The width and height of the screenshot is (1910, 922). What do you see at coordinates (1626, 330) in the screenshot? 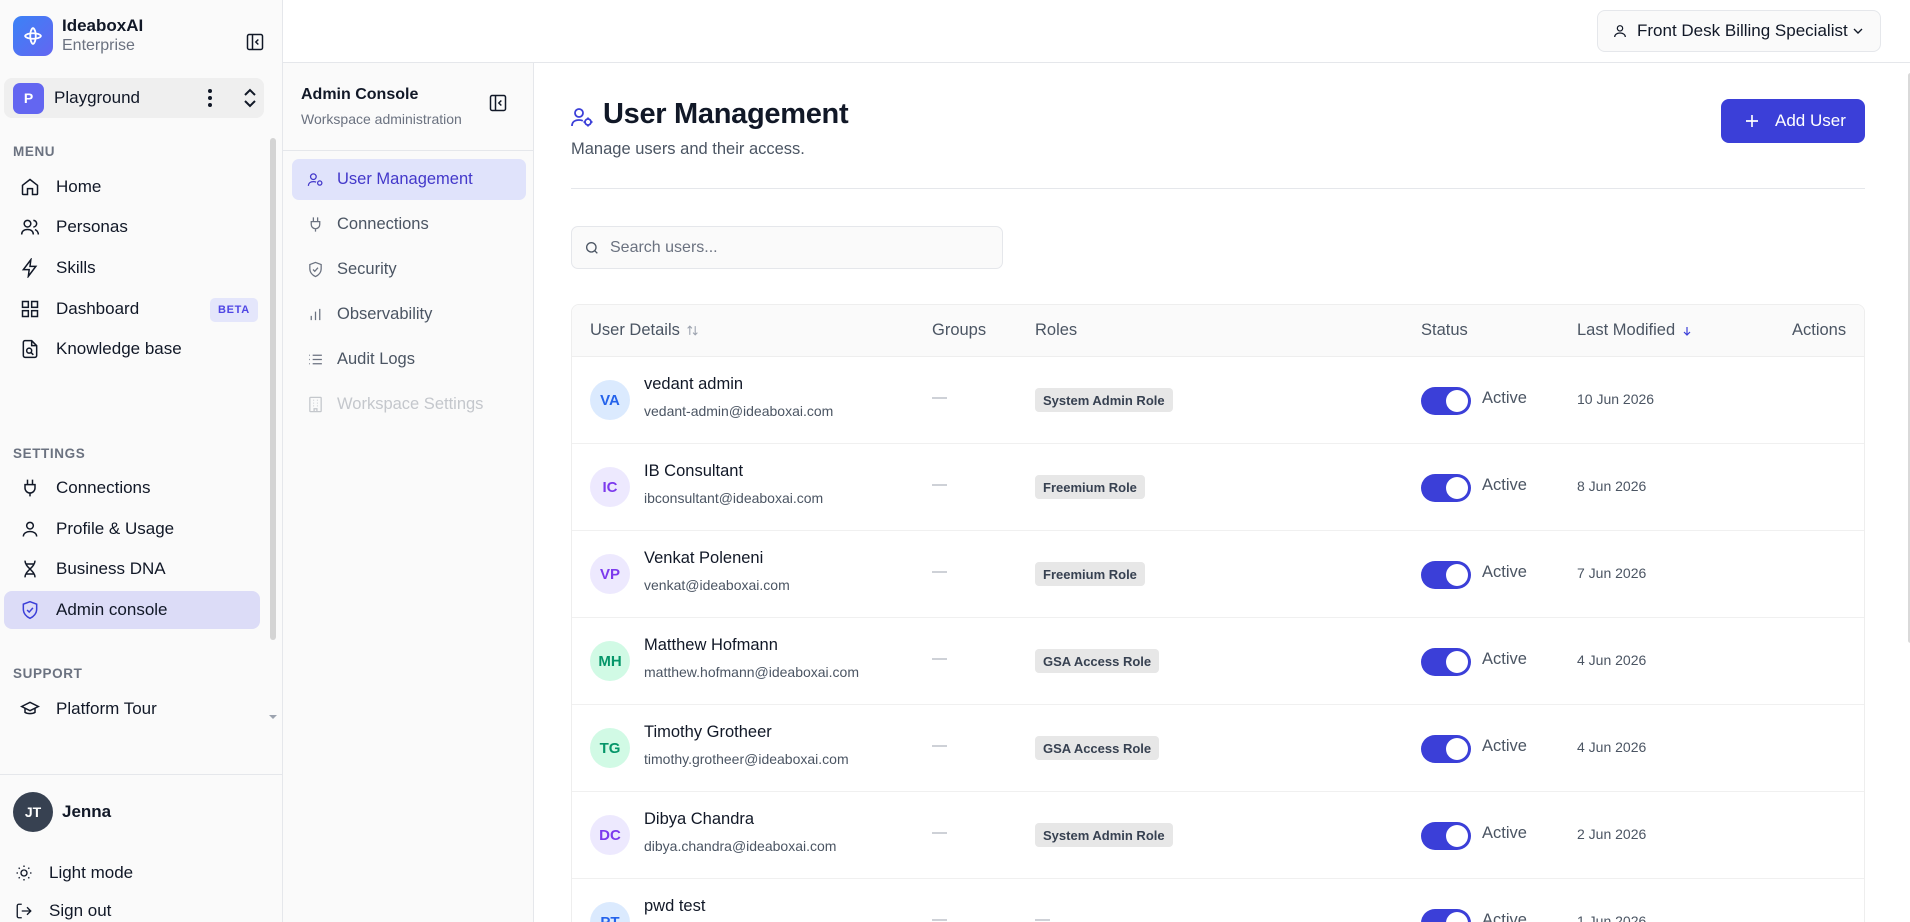
I see `column-label: Last Modified` at bounding box center [1626, 330].